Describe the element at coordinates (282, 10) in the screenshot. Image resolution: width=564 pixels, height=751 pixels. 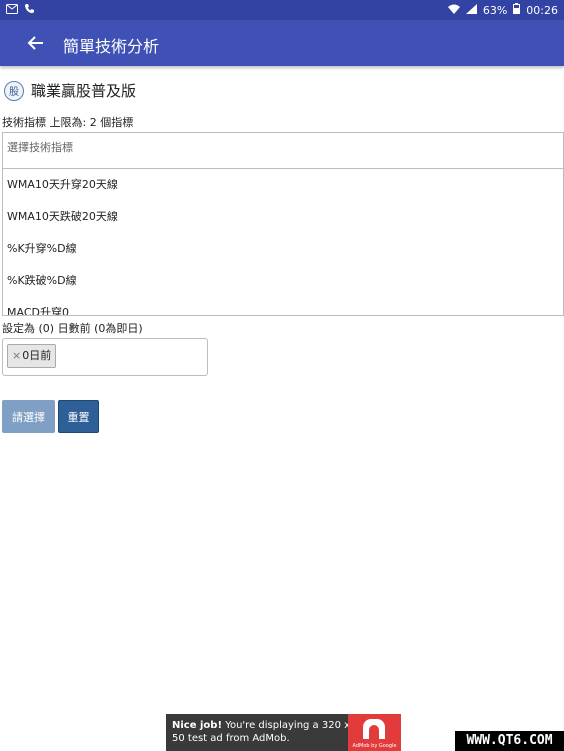
I see `status-bar: 63% 00:26` at that location.